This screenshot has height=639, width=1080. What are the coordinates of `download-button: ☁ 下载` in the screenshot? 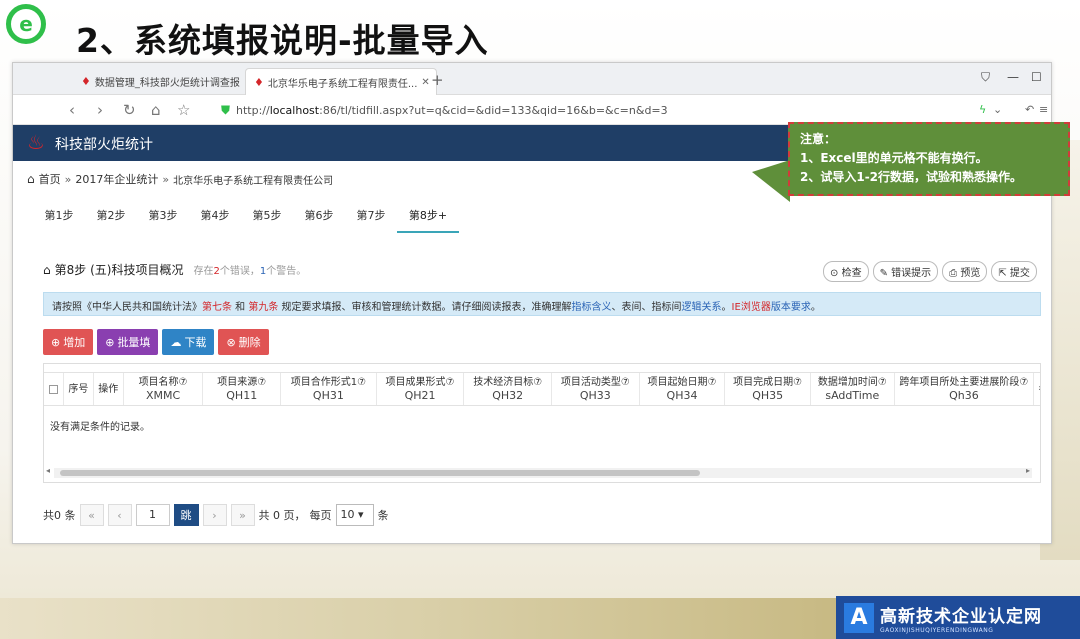 It's located at (188, 342).